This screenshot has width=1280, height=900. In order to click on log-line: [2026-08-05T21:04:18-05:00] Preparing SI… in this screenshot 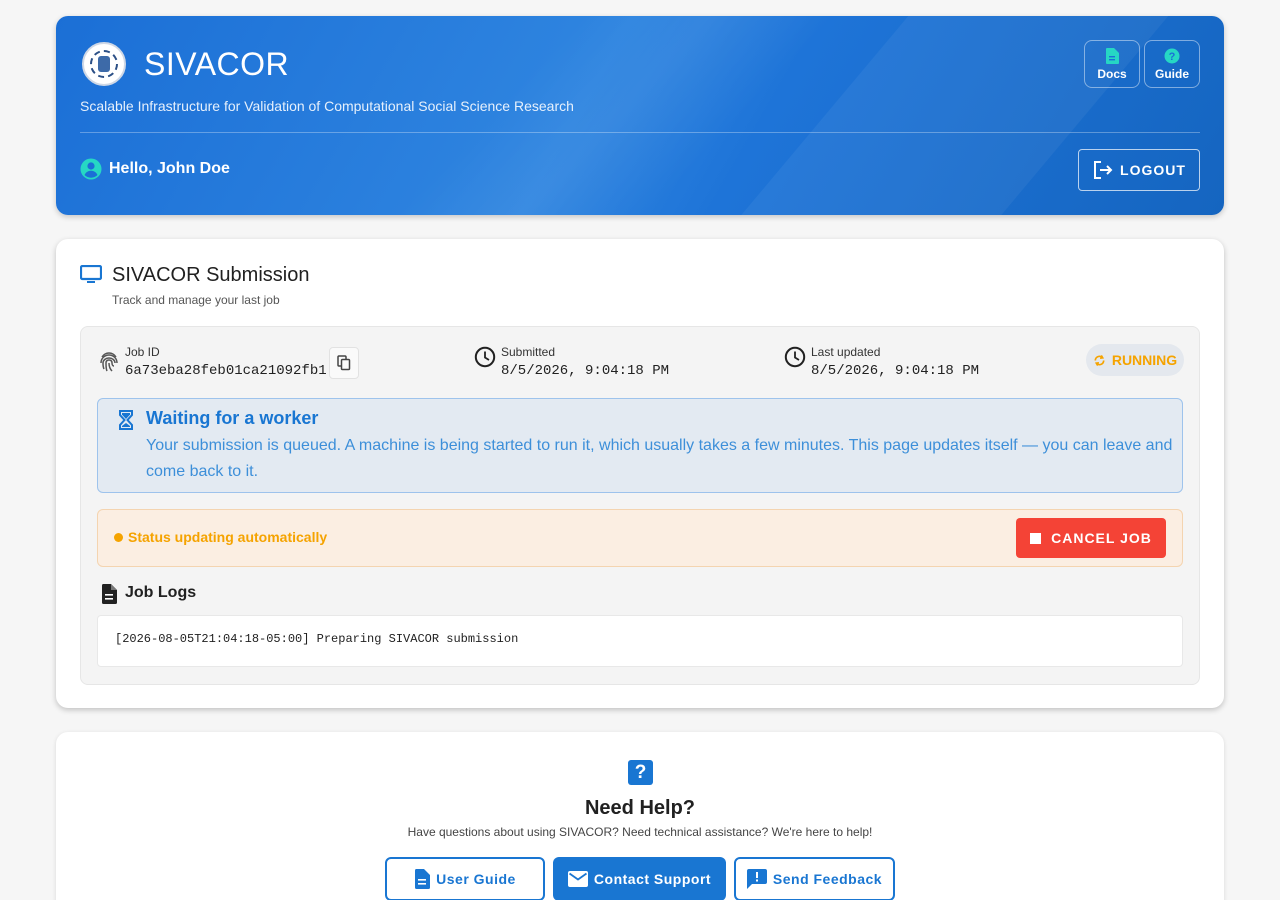, I will do `click(317, 639)`.